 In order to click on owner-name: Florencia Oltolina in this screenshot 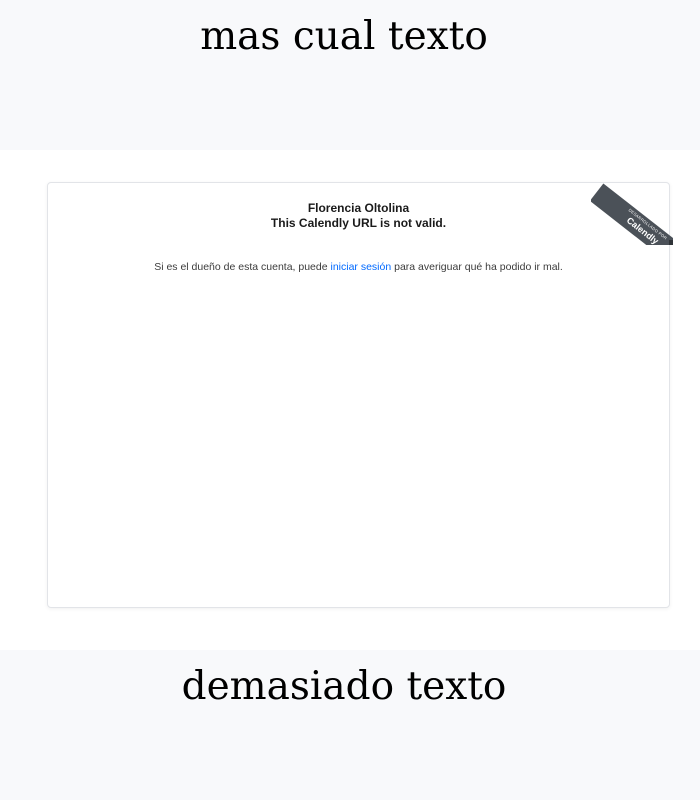, I will do `click(358, 208)`.